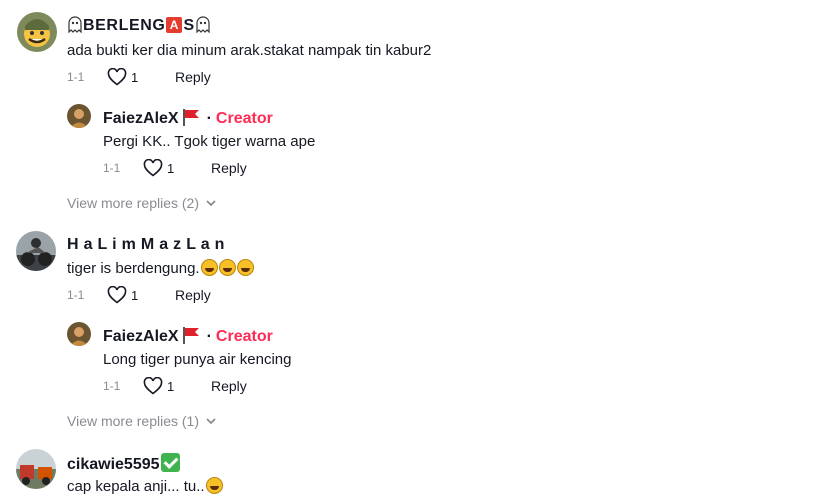 The width and height of the screenshot is (819, 503). What do you see at coordinates (113, 464) in the screenshot?
I see `username-text: cikawie5595` at bounding box center [113, 464].